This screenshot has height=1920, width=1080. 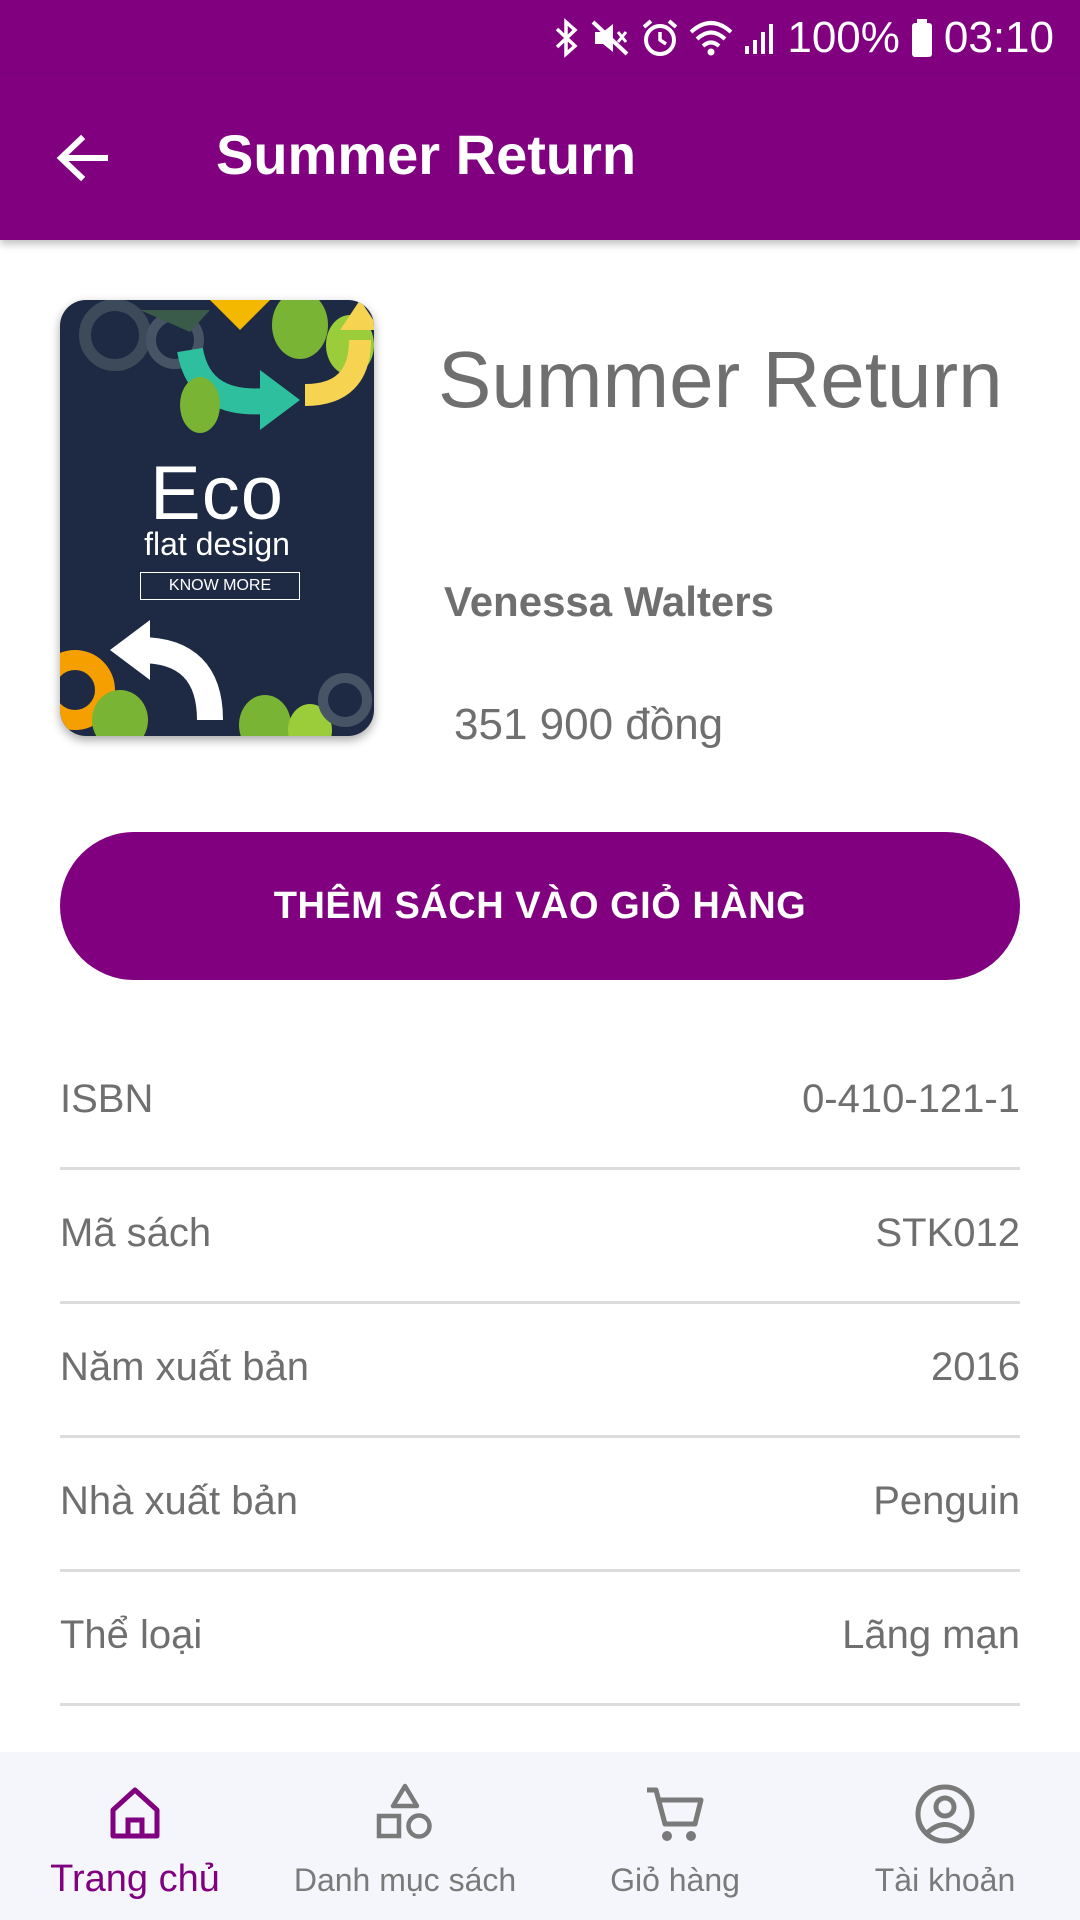 I want to click on wifi-icon, so click(x=711, y=38).